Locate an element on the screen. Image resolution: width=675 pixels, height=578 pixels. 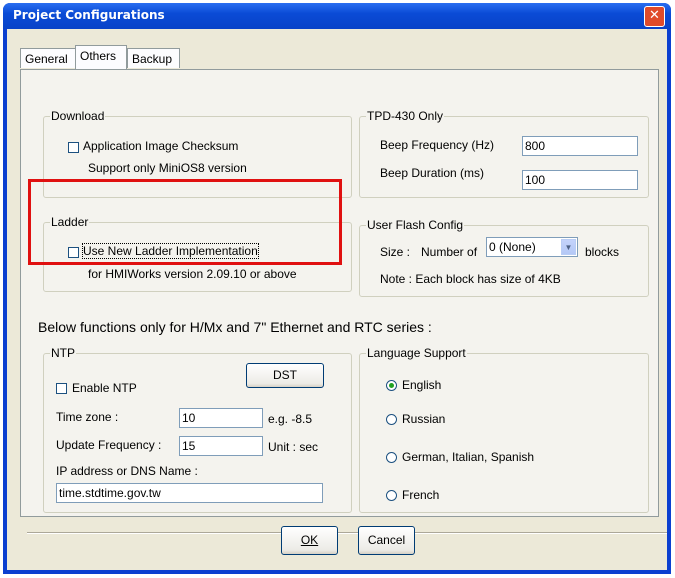
checksum-label: Application Image Checksum is located at coordinates (161, 146).